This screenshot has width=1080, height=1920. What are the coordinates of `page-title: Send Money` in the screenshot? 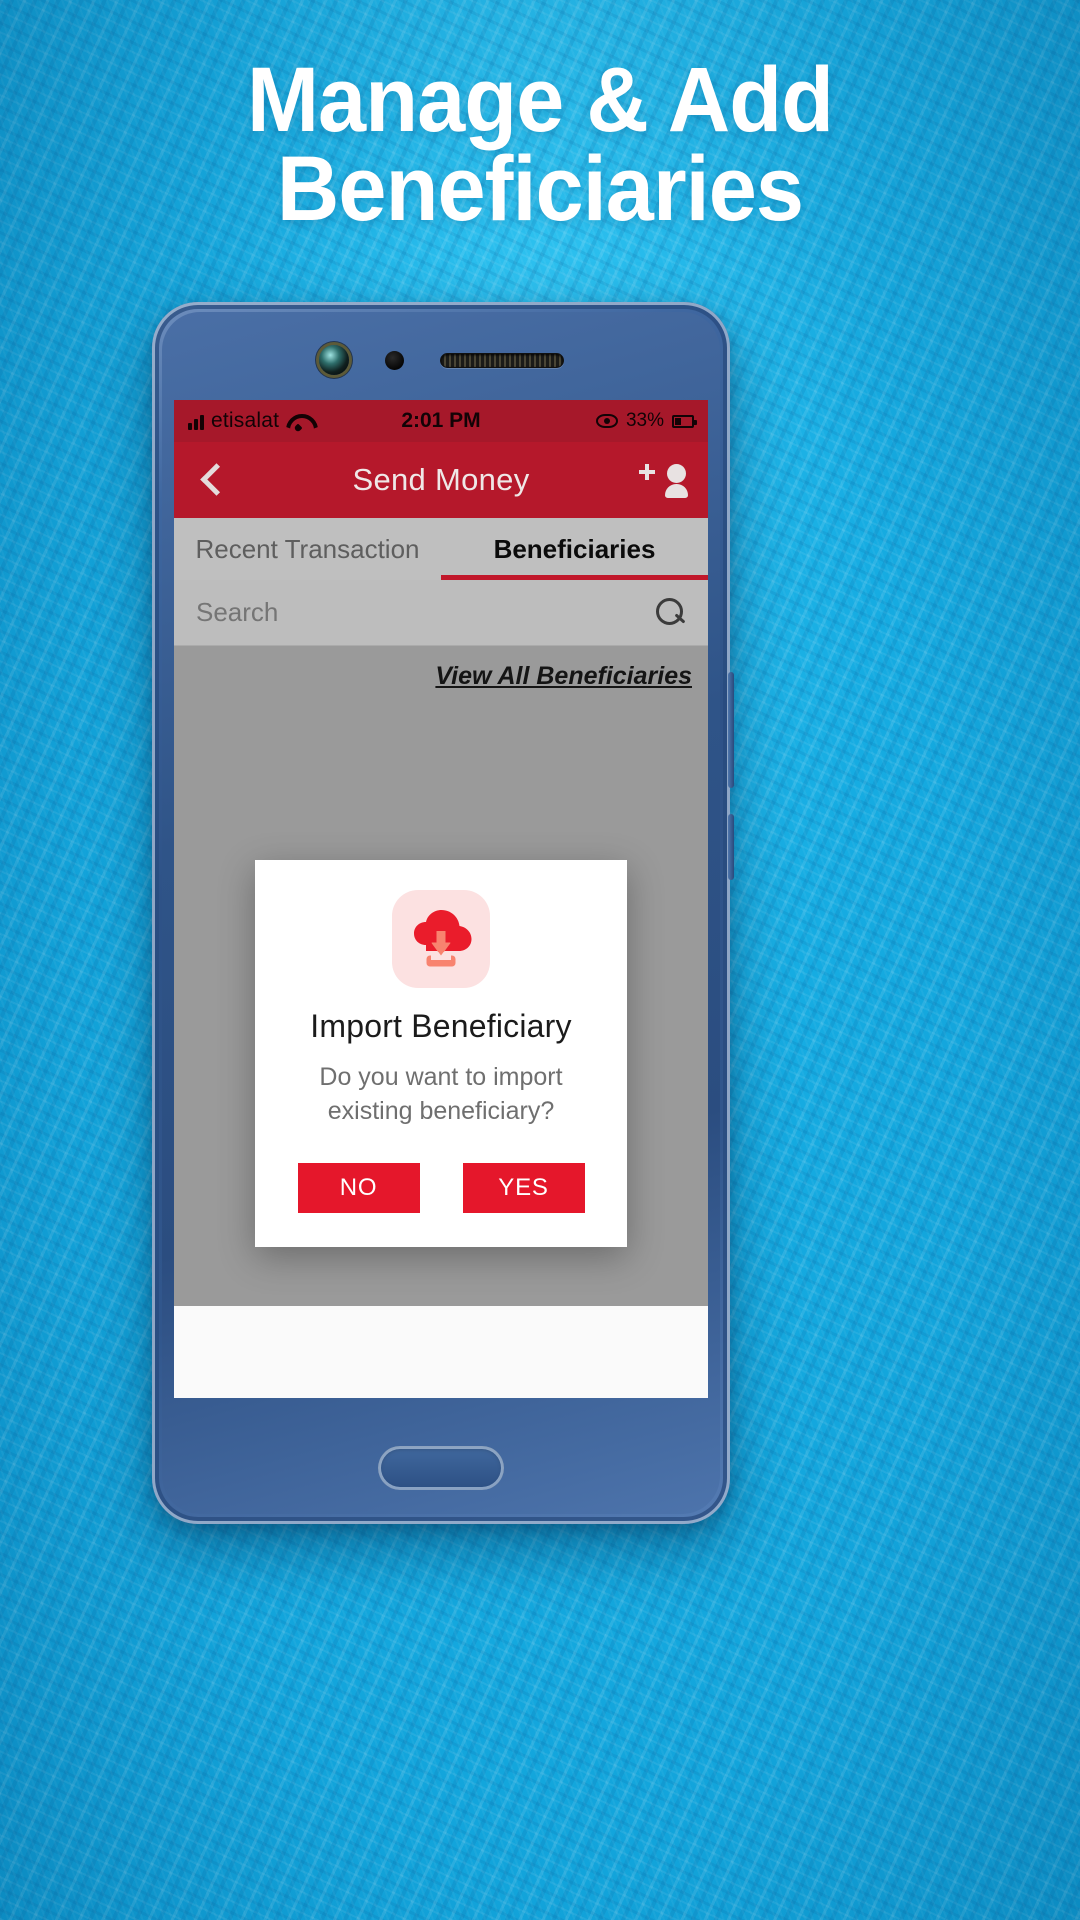 It's located at (441, 479).